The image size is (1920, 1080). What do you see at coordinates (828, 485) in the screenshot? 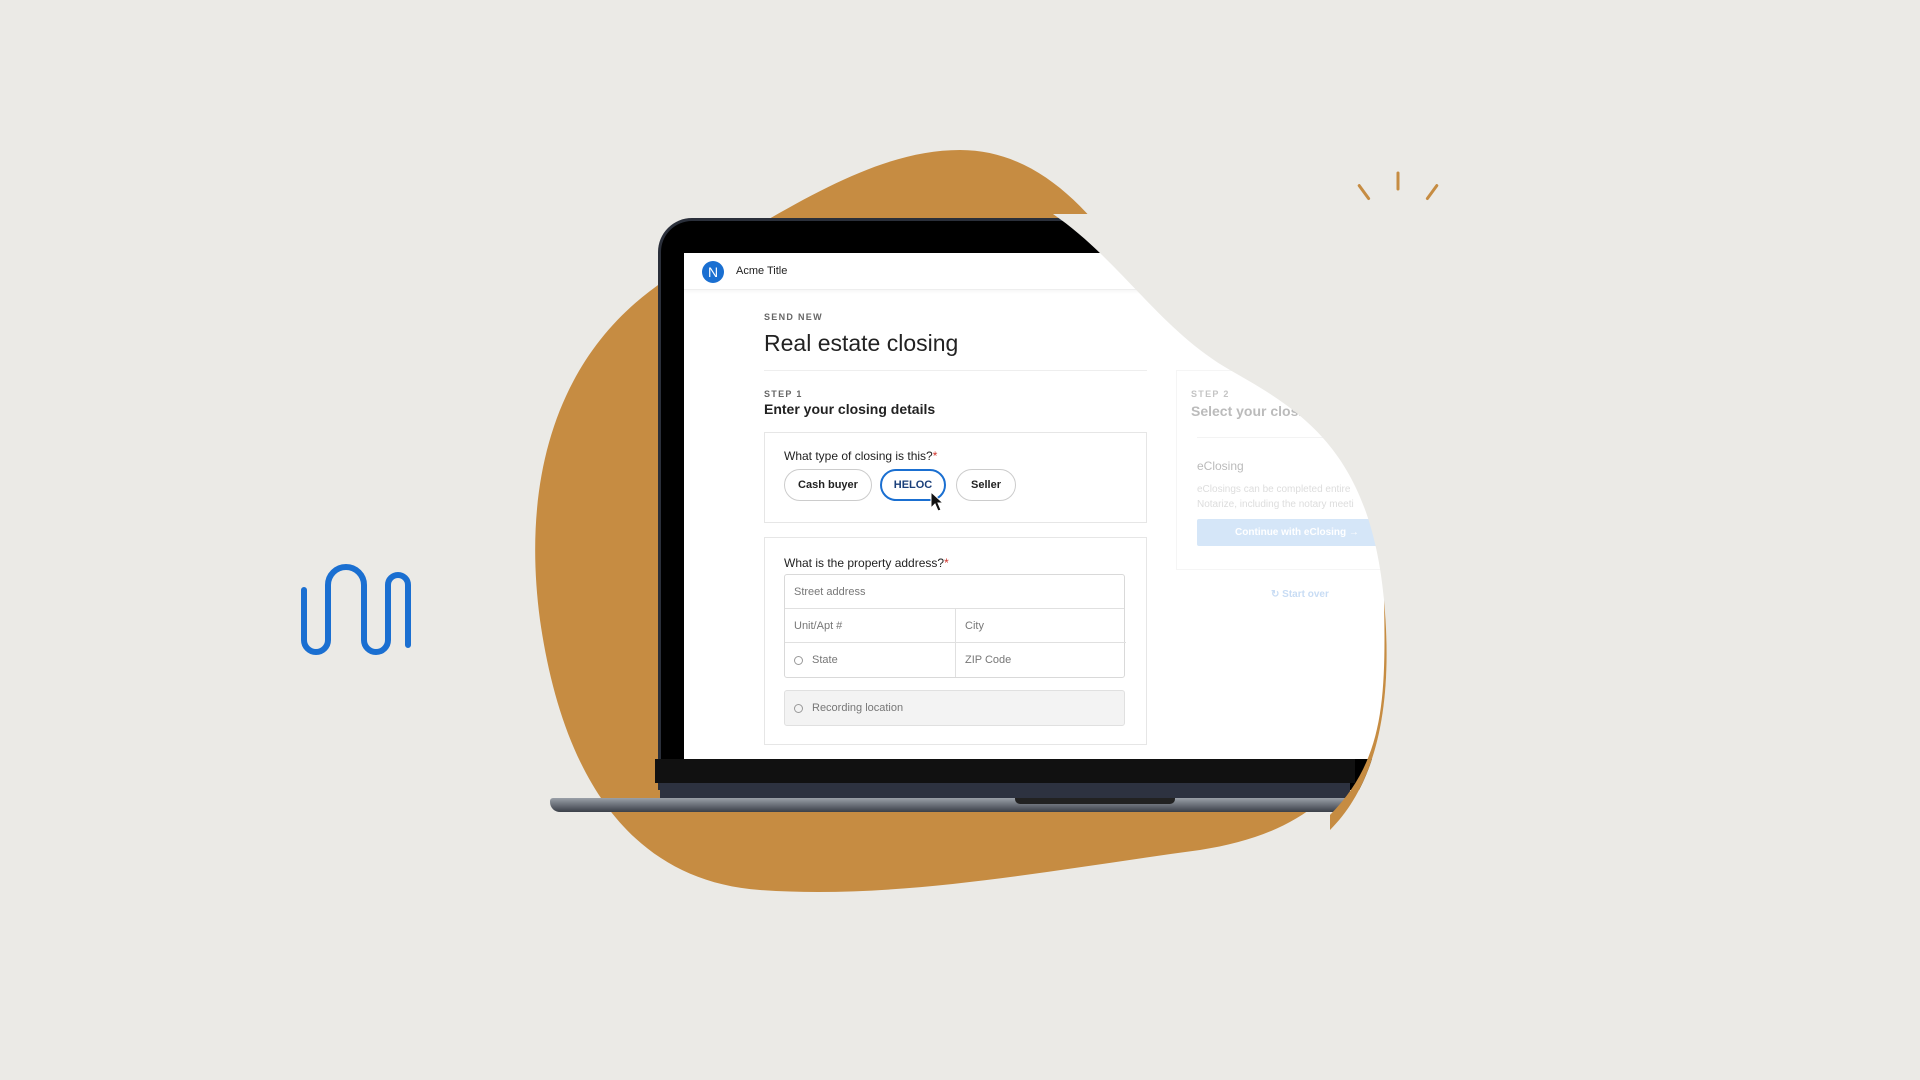
I see `option-cash-buyer: Cash buyer` at bounding box center [828, 485].